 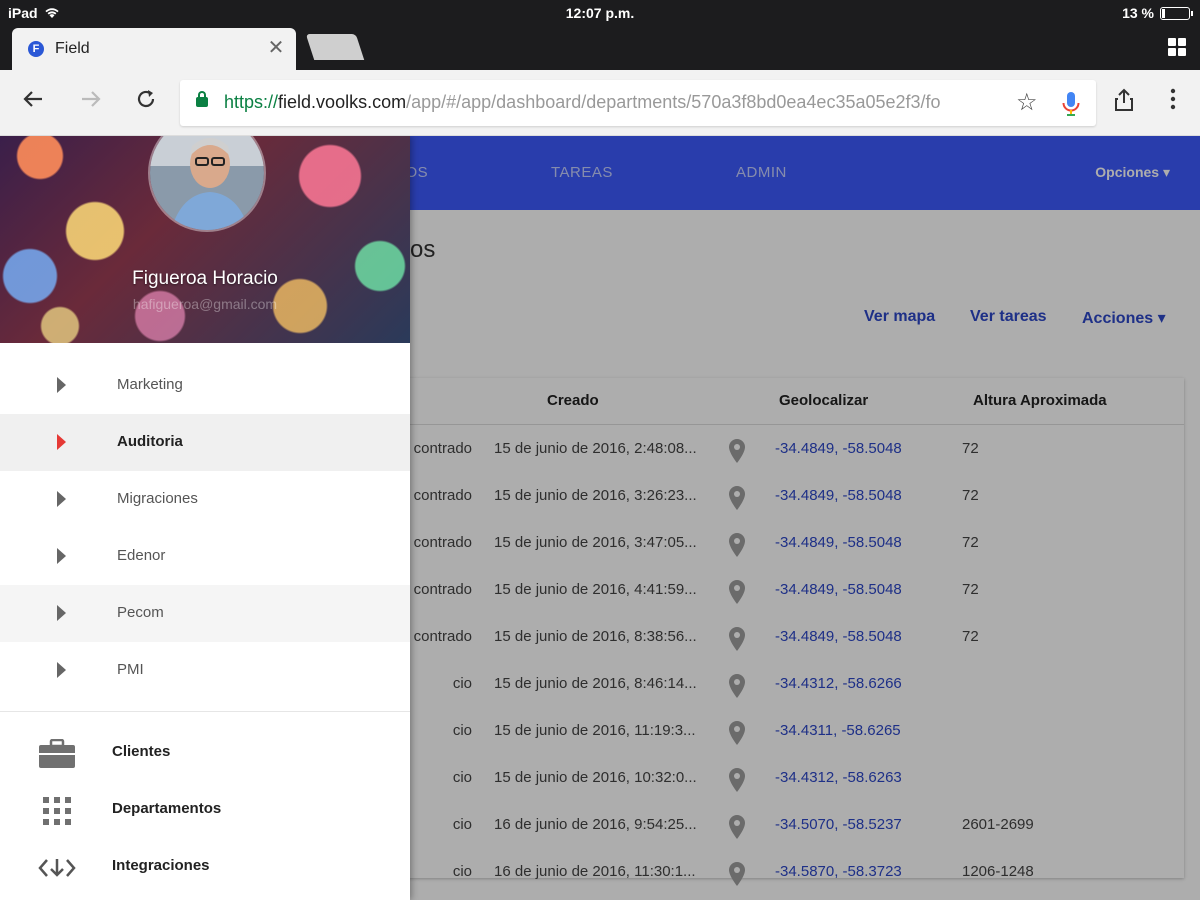 What do you see at coordinates (1138, 13) in the screenshot?
I see `battery-percent: 13 %` at bounding box center [1138, 13].